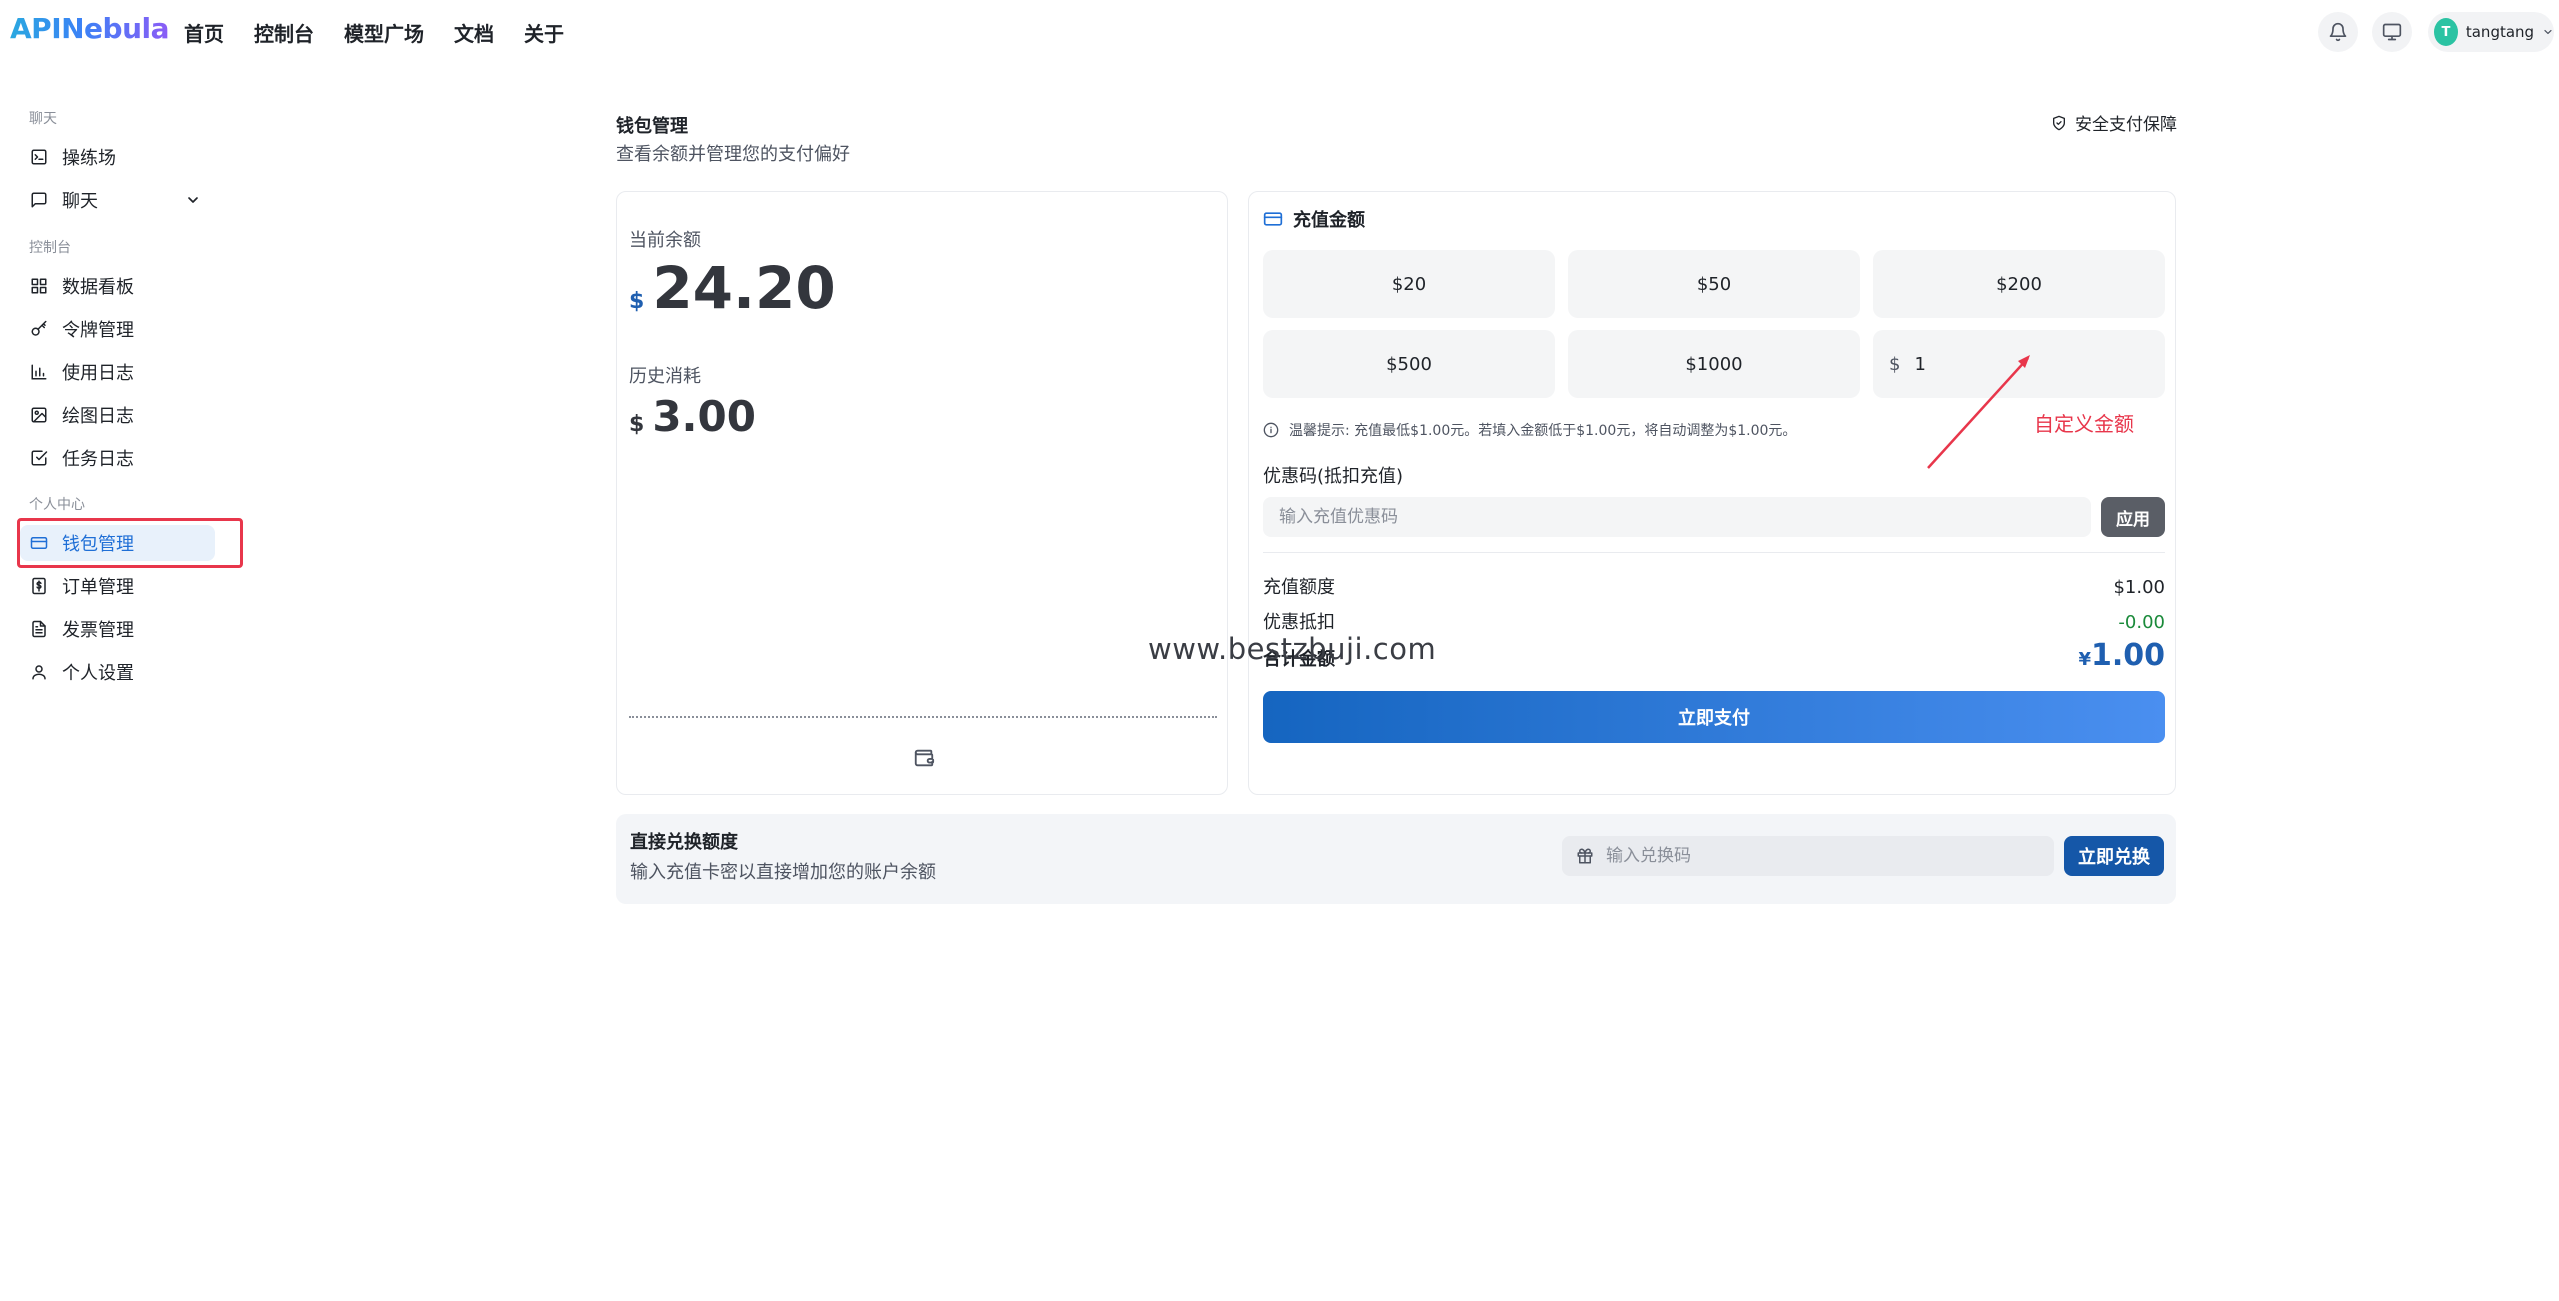 The height and width of the screenshot is (1301, 2559). I want to click on key-icon, so click(39, 328).